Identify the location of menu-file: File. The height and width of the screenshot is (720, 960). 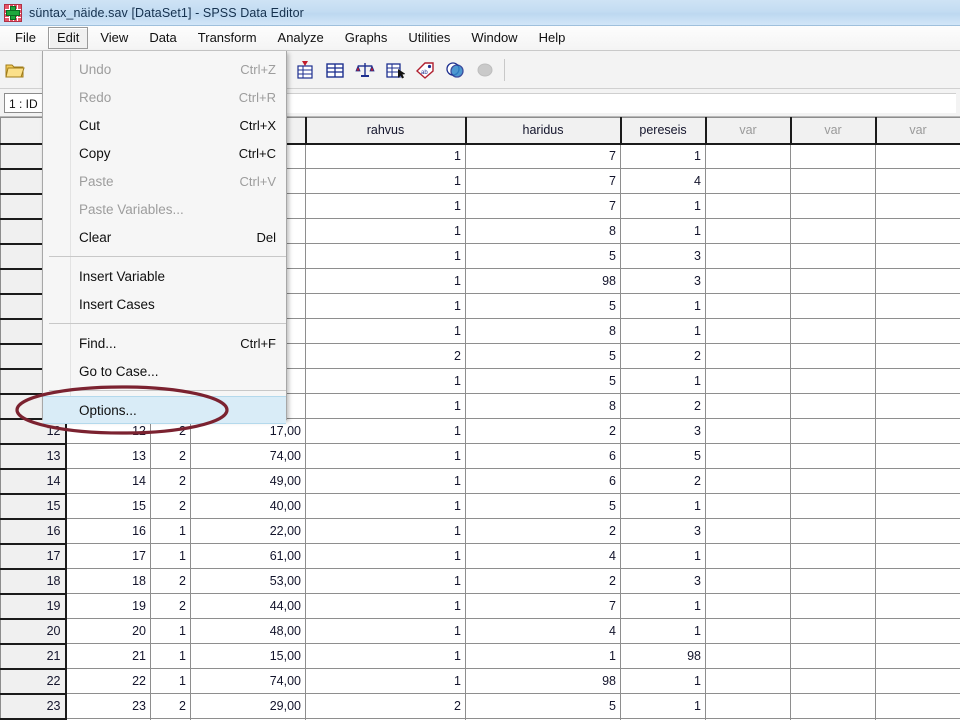
(25, 38).